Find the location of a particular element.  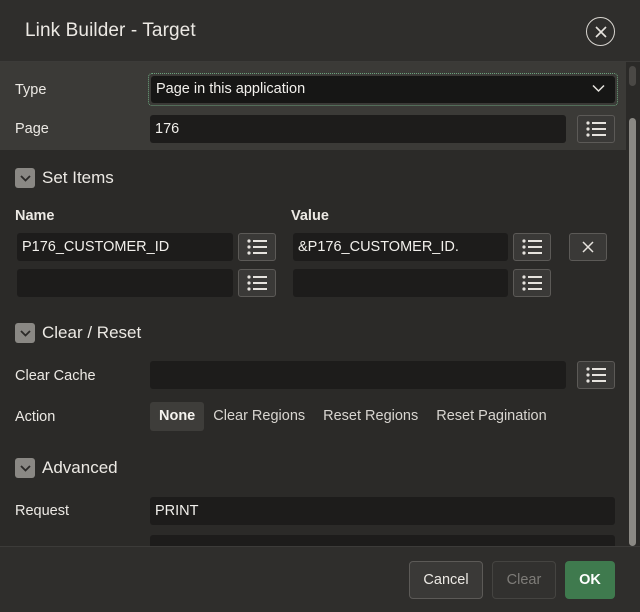

cancel-button: Cancel is located at coordinates (446, 580).